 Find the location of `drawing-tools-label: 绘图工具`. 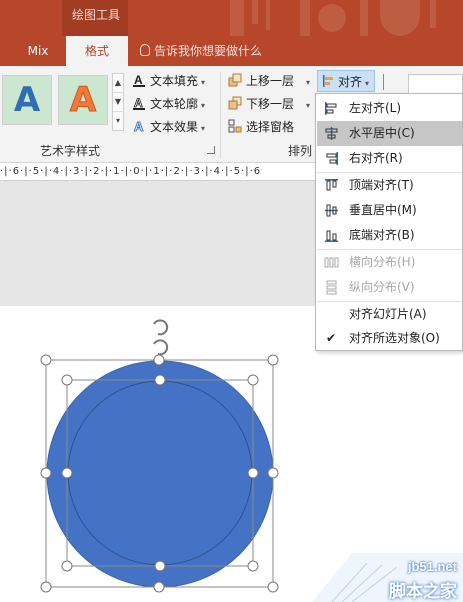

drawing-tools-label: 绘图工具 is located at coordinates (96, 15).